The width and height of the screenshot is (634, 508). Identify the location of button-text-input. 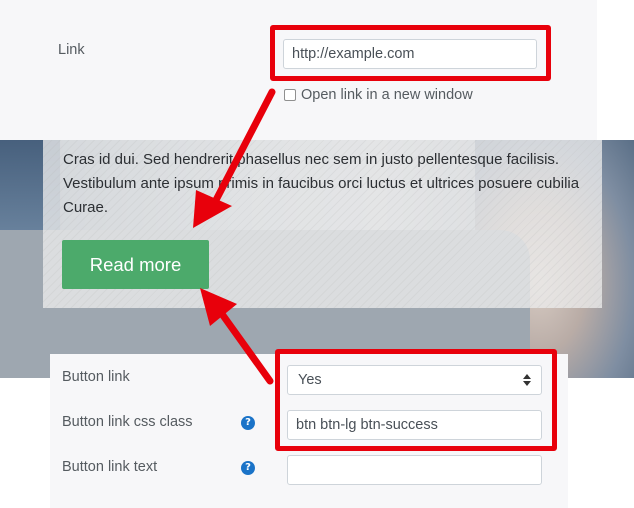
(414, 470).